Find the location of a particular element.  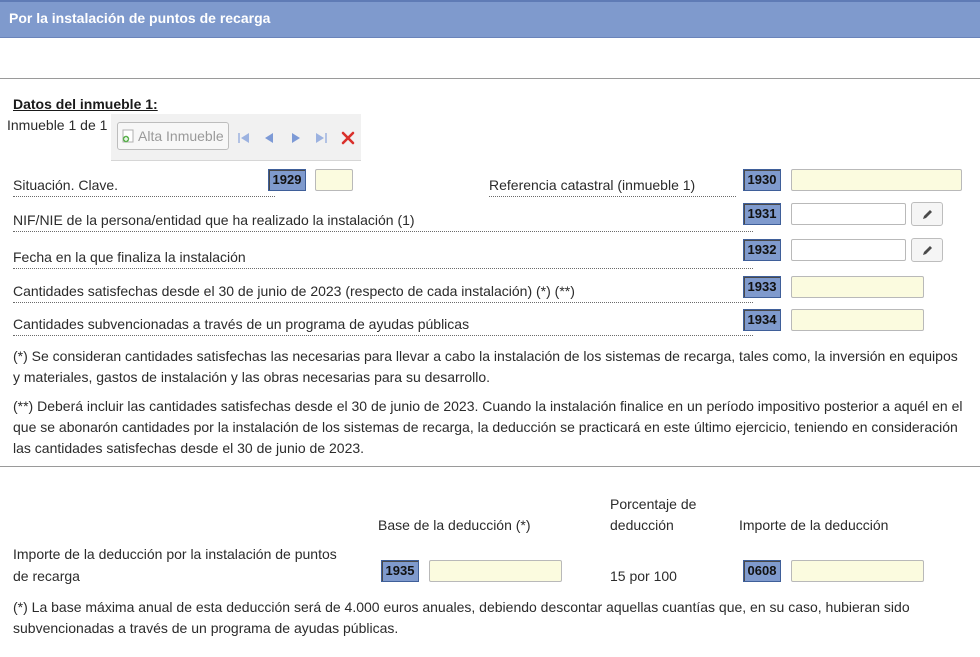

pct-value: 15 por 100 is located at coordinates (643, 576).